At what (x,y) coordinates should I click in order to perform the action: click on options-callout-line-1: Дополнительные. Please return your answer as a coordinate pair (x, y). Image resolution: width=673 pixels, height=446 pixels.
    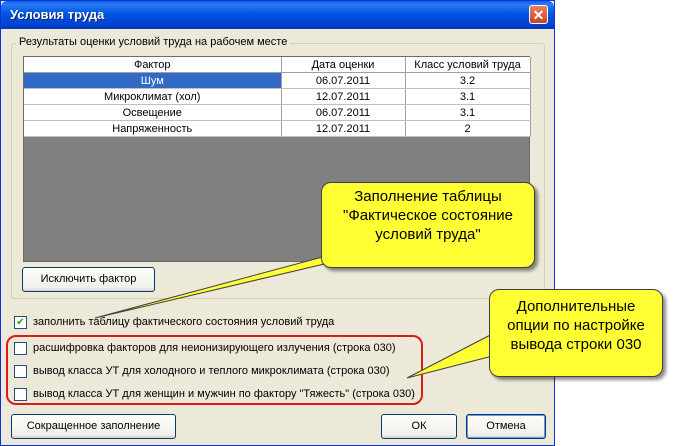
    Looking at the image, I should click on (576, 306).